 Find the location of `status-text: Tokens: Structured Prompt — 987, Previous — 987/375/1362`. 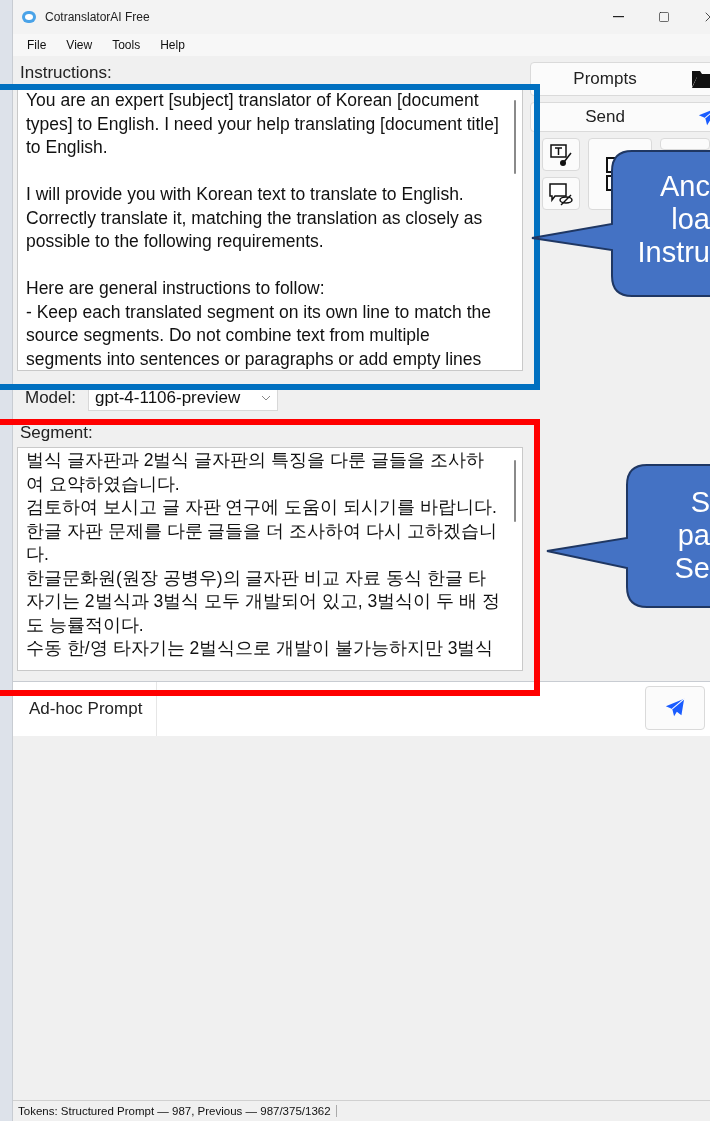

status-text: Tokens: Structured Prompt — 987, Previous — 987/375/1362 is located at coordinates (175, 1111).